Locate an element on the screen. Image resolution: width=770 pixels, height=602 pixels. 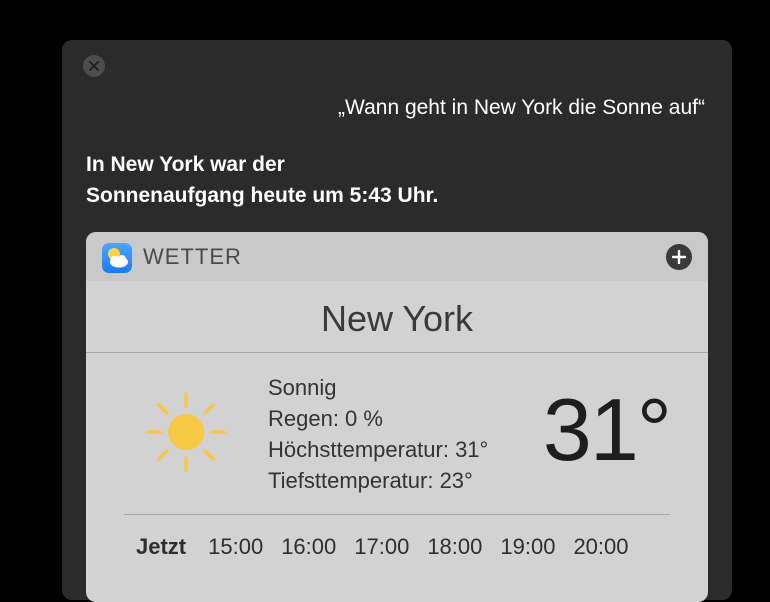
close-button is located at coordinates (94, 66).